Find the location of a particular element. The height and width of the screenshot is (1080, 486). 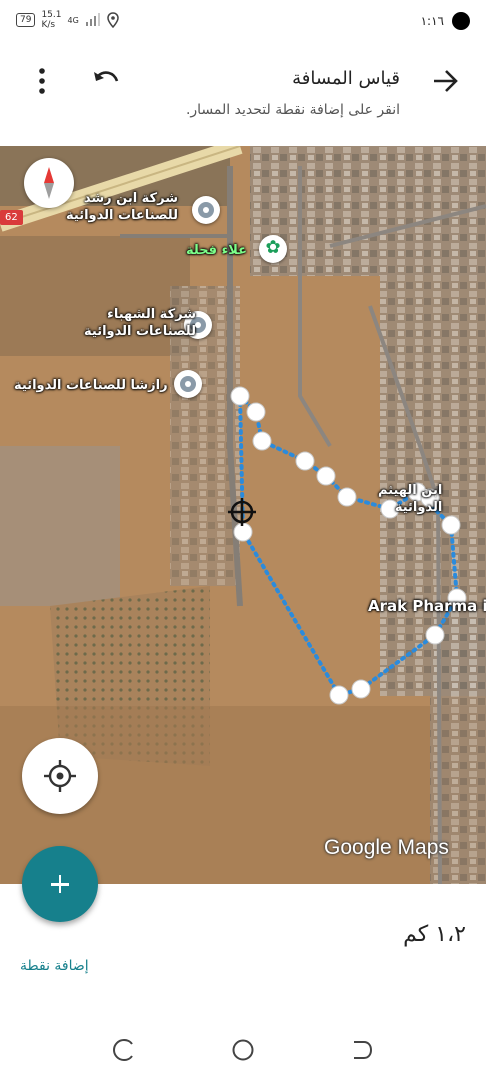

network-type: 4G is located at coordinates (73, 20).